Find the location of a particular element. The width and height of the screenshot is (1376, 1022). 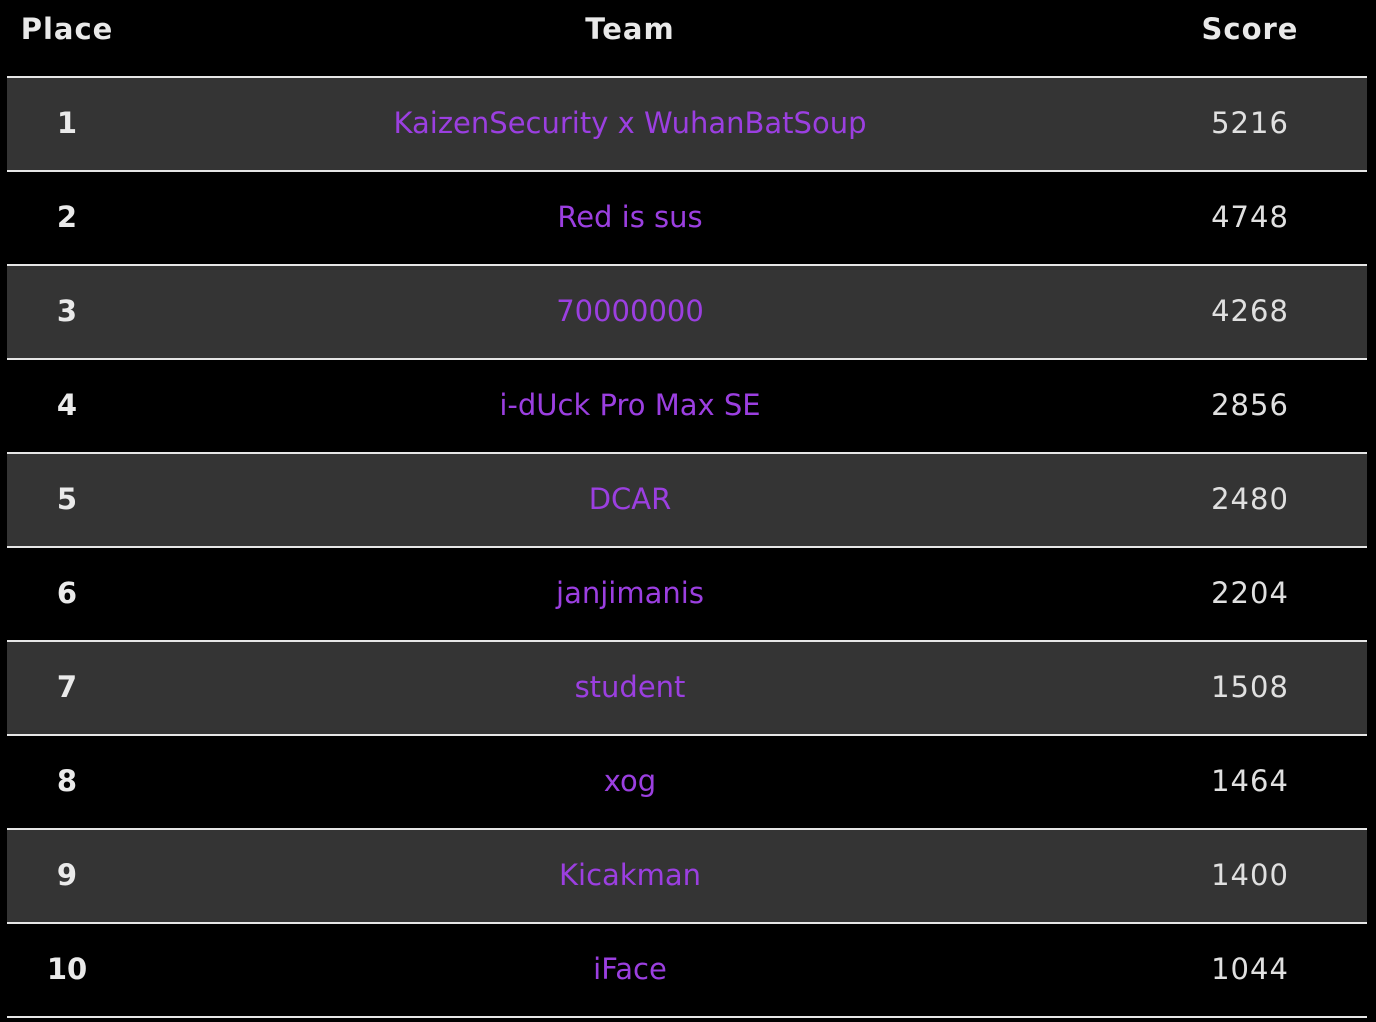

table-row: 5 DCAR 2480 is located at coordinates (687, 501).